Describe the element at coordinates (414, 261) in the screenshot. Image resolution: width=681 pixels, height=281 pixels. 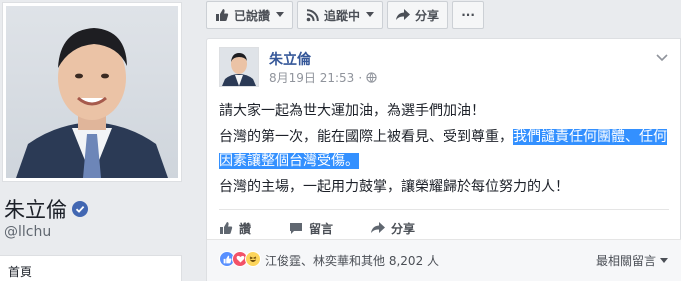
I see `reaction-count: 8,202 人` at that location.